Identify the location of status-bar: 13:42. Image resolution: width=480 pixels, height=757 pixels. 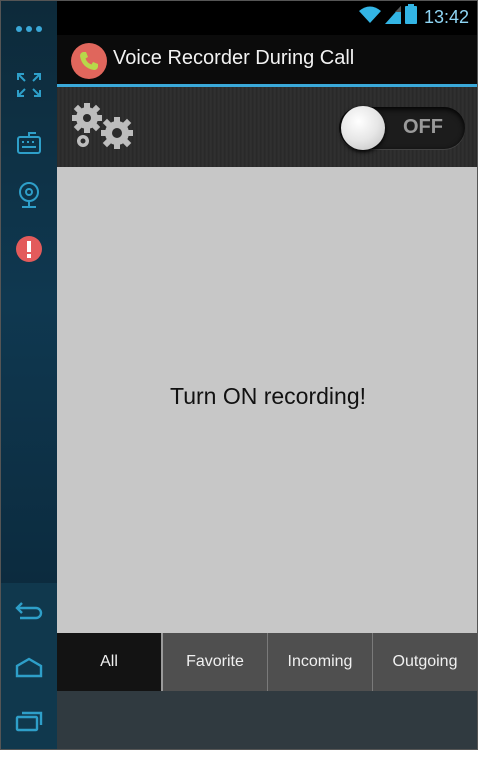
(267, 18).